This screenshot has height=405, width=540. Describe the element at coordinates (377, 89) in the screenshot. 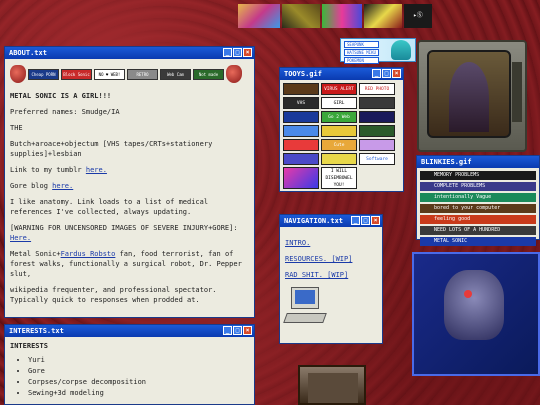

I see `toy-button: RED PHOTO` at that location.